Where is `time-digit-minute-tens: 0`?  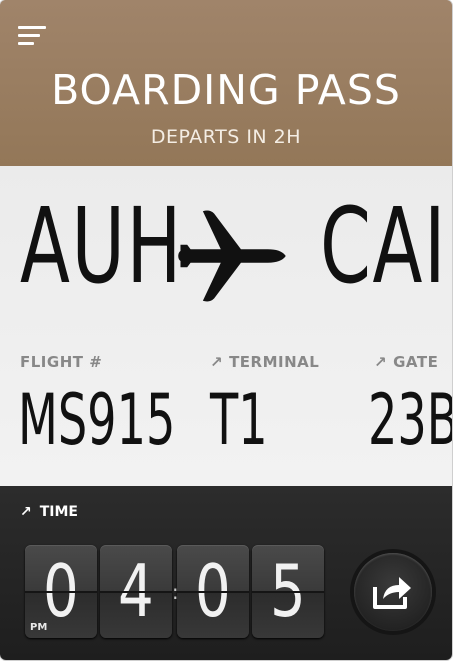 time-digit-minute-tens: 0 is located at coordinates (213, 591).